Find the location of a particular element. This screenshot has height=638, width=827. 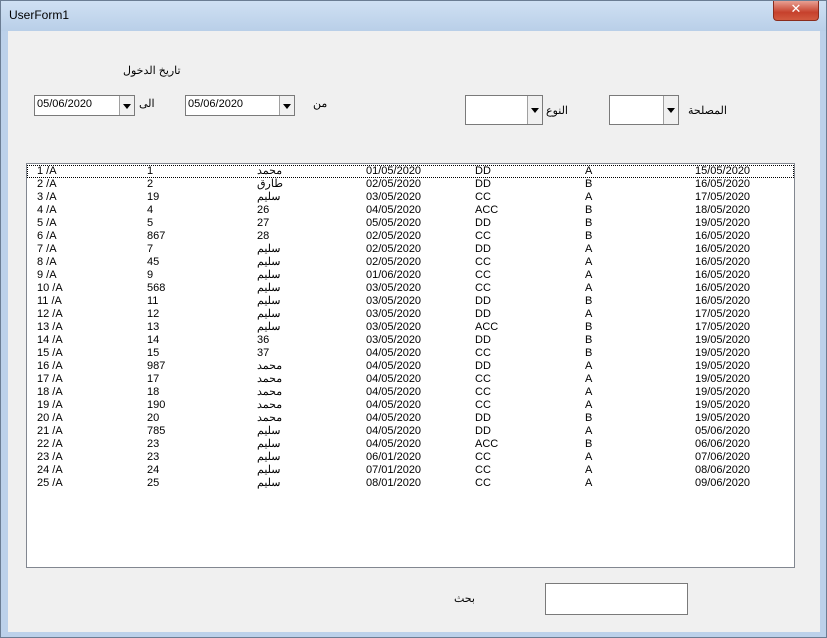

to-date-dropdown-button is located at coordinates (126, 105).